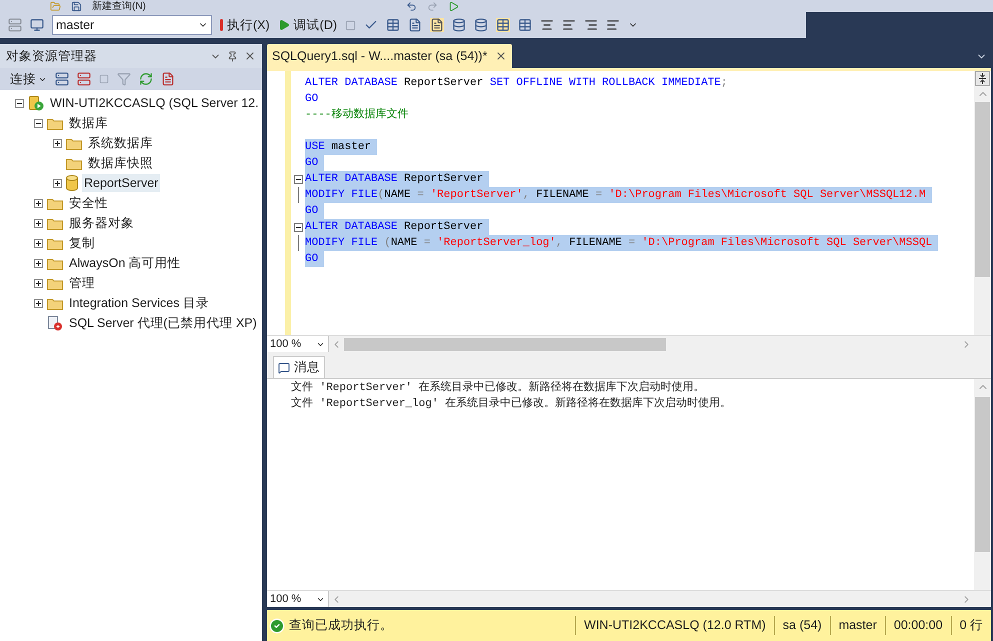 The image size is (993, 641). I want to click on tree-item: SQL Server 代理(已禁用代理 XP), so click(163, 323).